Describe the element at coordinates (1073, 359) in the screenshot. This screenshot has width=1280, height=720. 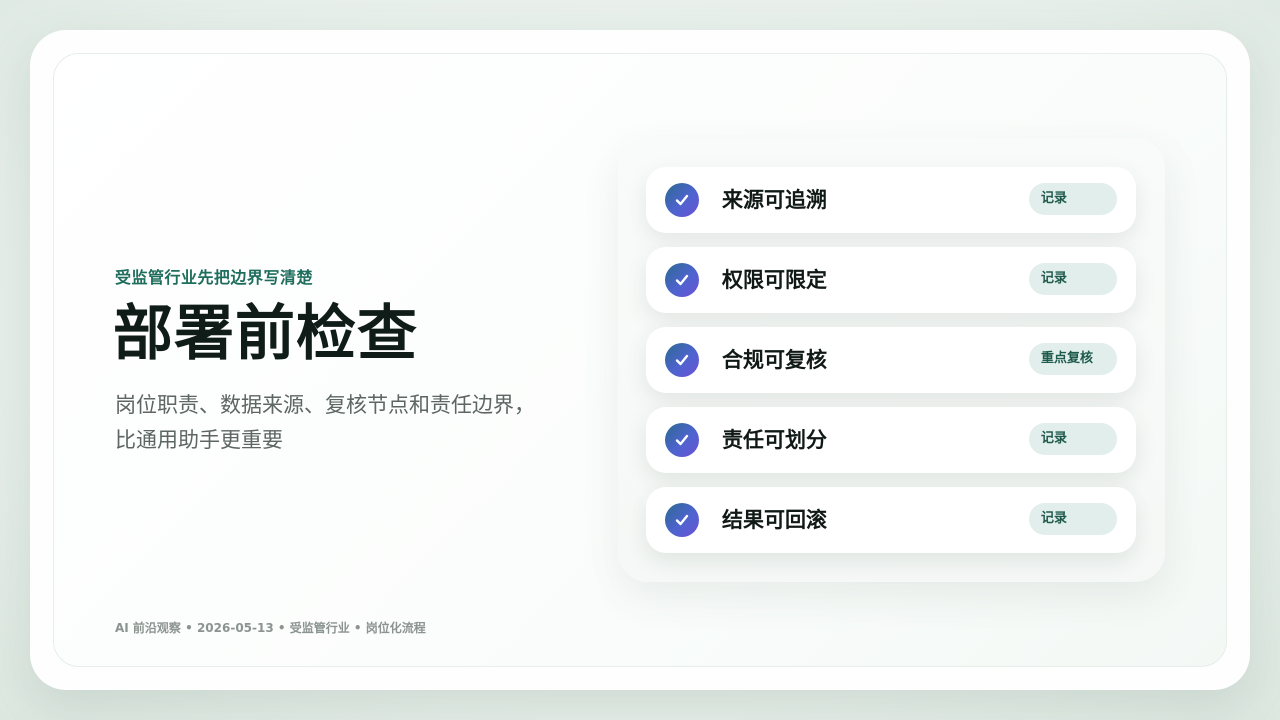
I see `status-tag: 重点复核` at that location.